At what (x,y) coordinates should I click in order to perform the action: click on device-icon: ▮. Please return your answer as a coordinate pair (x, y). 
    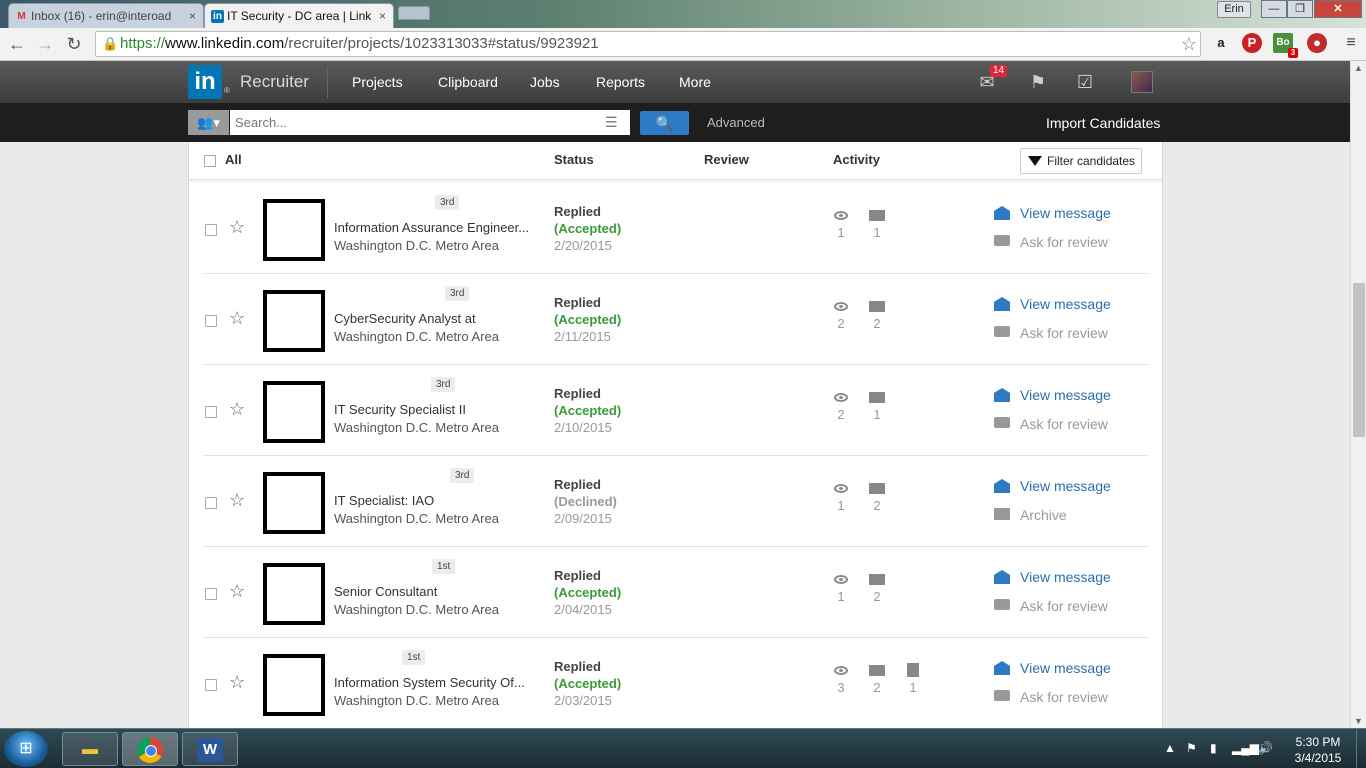
    Looking at the image, I should click on (1213, 748).